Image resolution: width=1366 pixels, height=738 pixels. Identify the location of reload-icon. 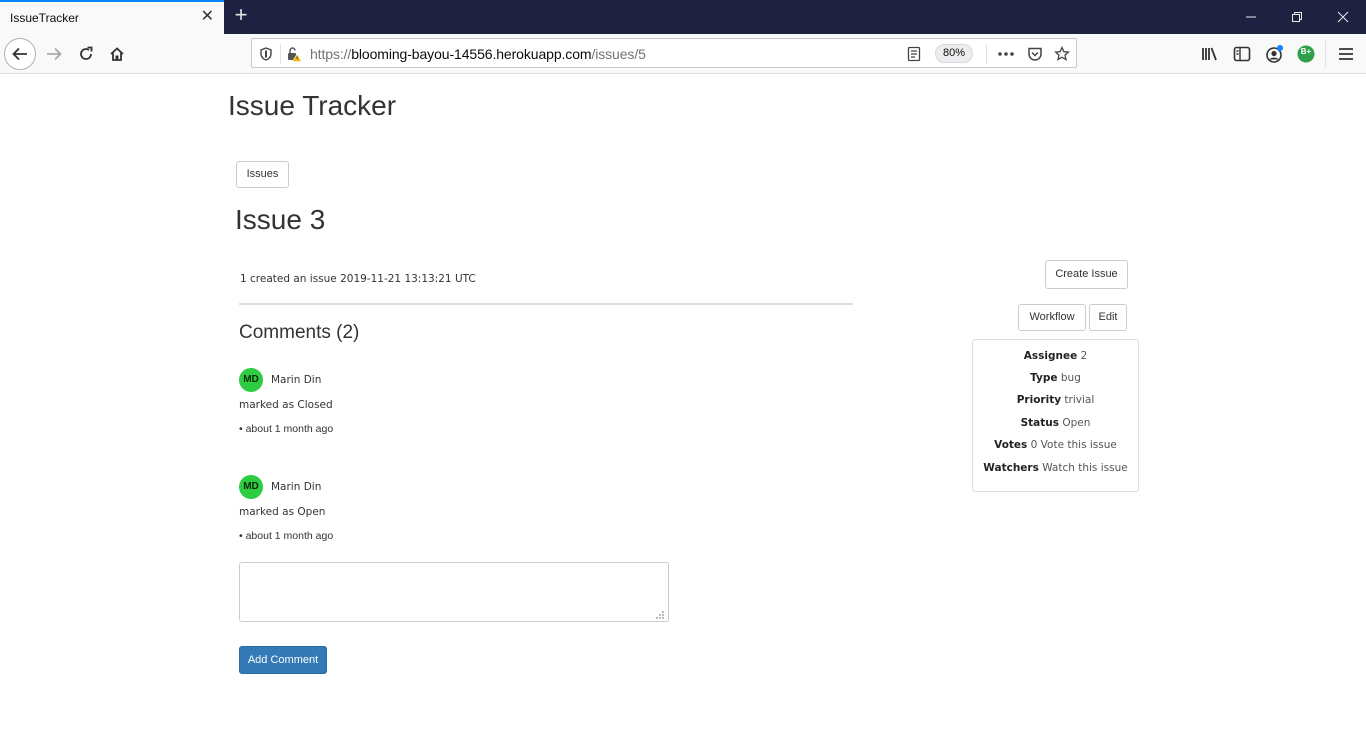
(86, 54).